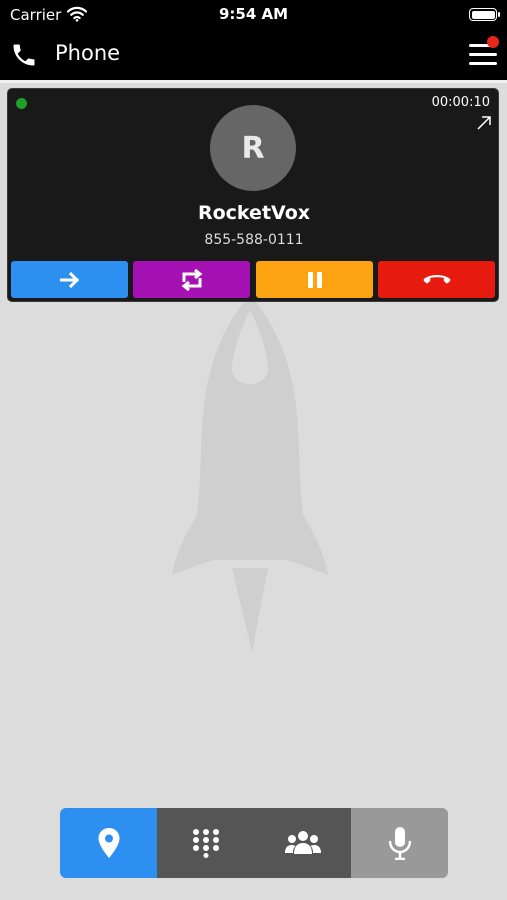  I want to click on status-bar: Carrier 9:54 AM, so click(253, 15).